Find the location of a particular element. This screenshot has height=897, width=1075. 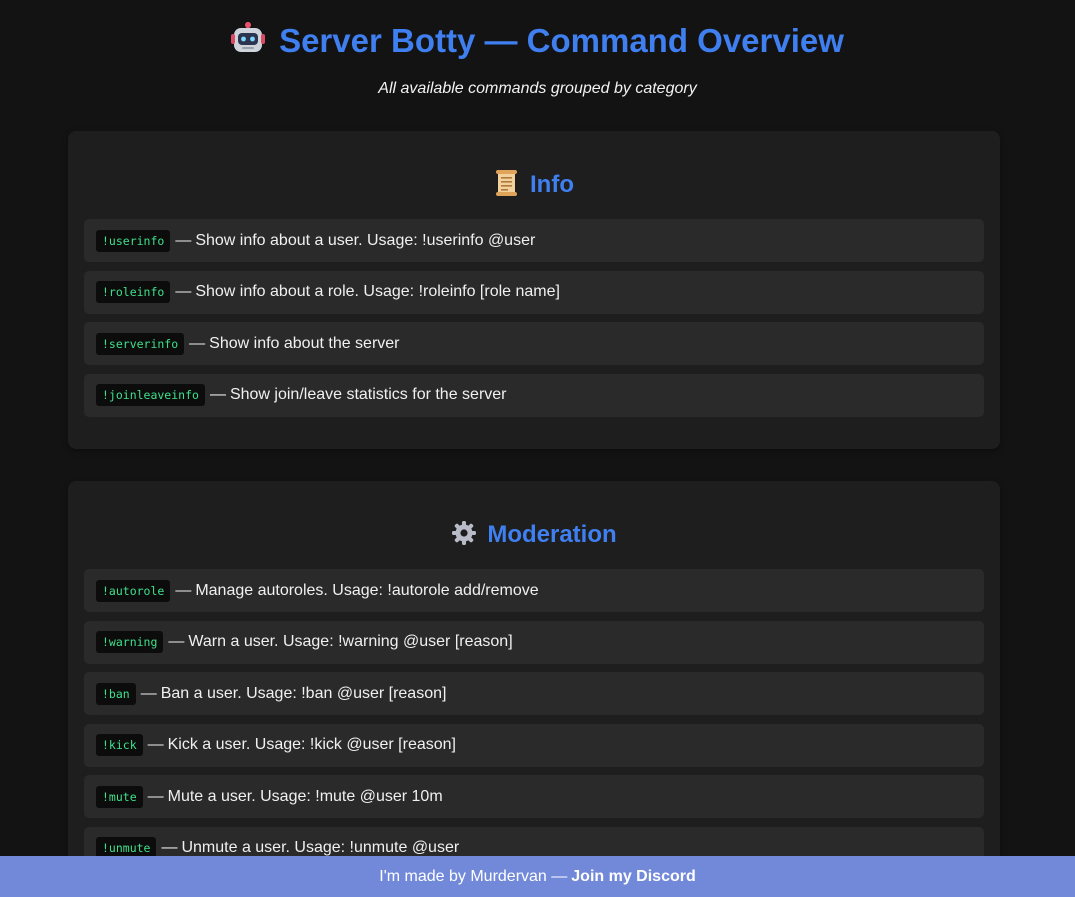

page-title: Server Botty — Command Overview is located at coordinates (561, 40).